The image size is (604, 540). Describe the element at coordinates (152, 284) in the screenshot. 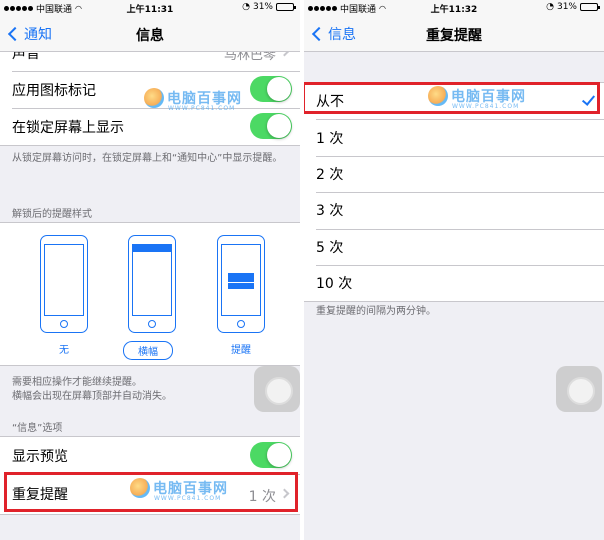

I see `phone-banner-icon` at that location.